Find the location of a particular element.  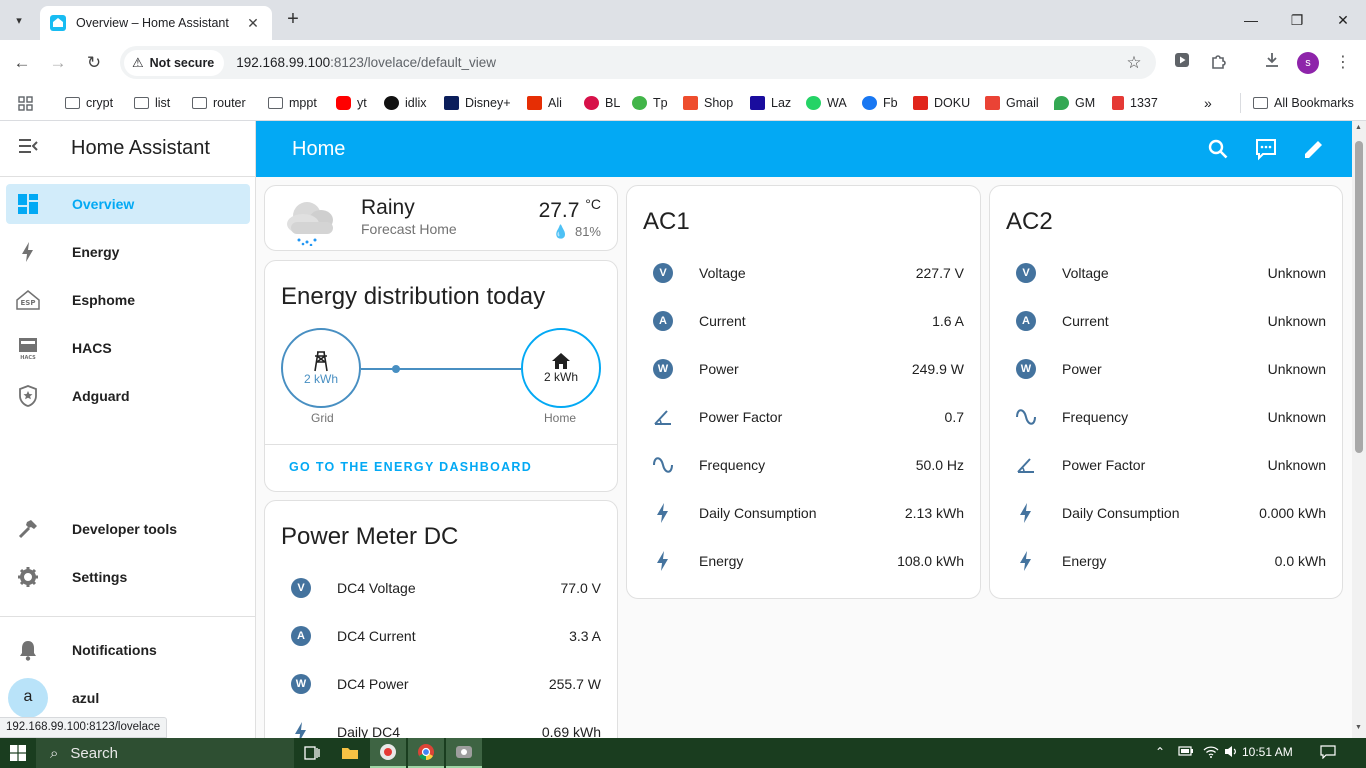

back-button: ← is located at coordinates (22, 63).